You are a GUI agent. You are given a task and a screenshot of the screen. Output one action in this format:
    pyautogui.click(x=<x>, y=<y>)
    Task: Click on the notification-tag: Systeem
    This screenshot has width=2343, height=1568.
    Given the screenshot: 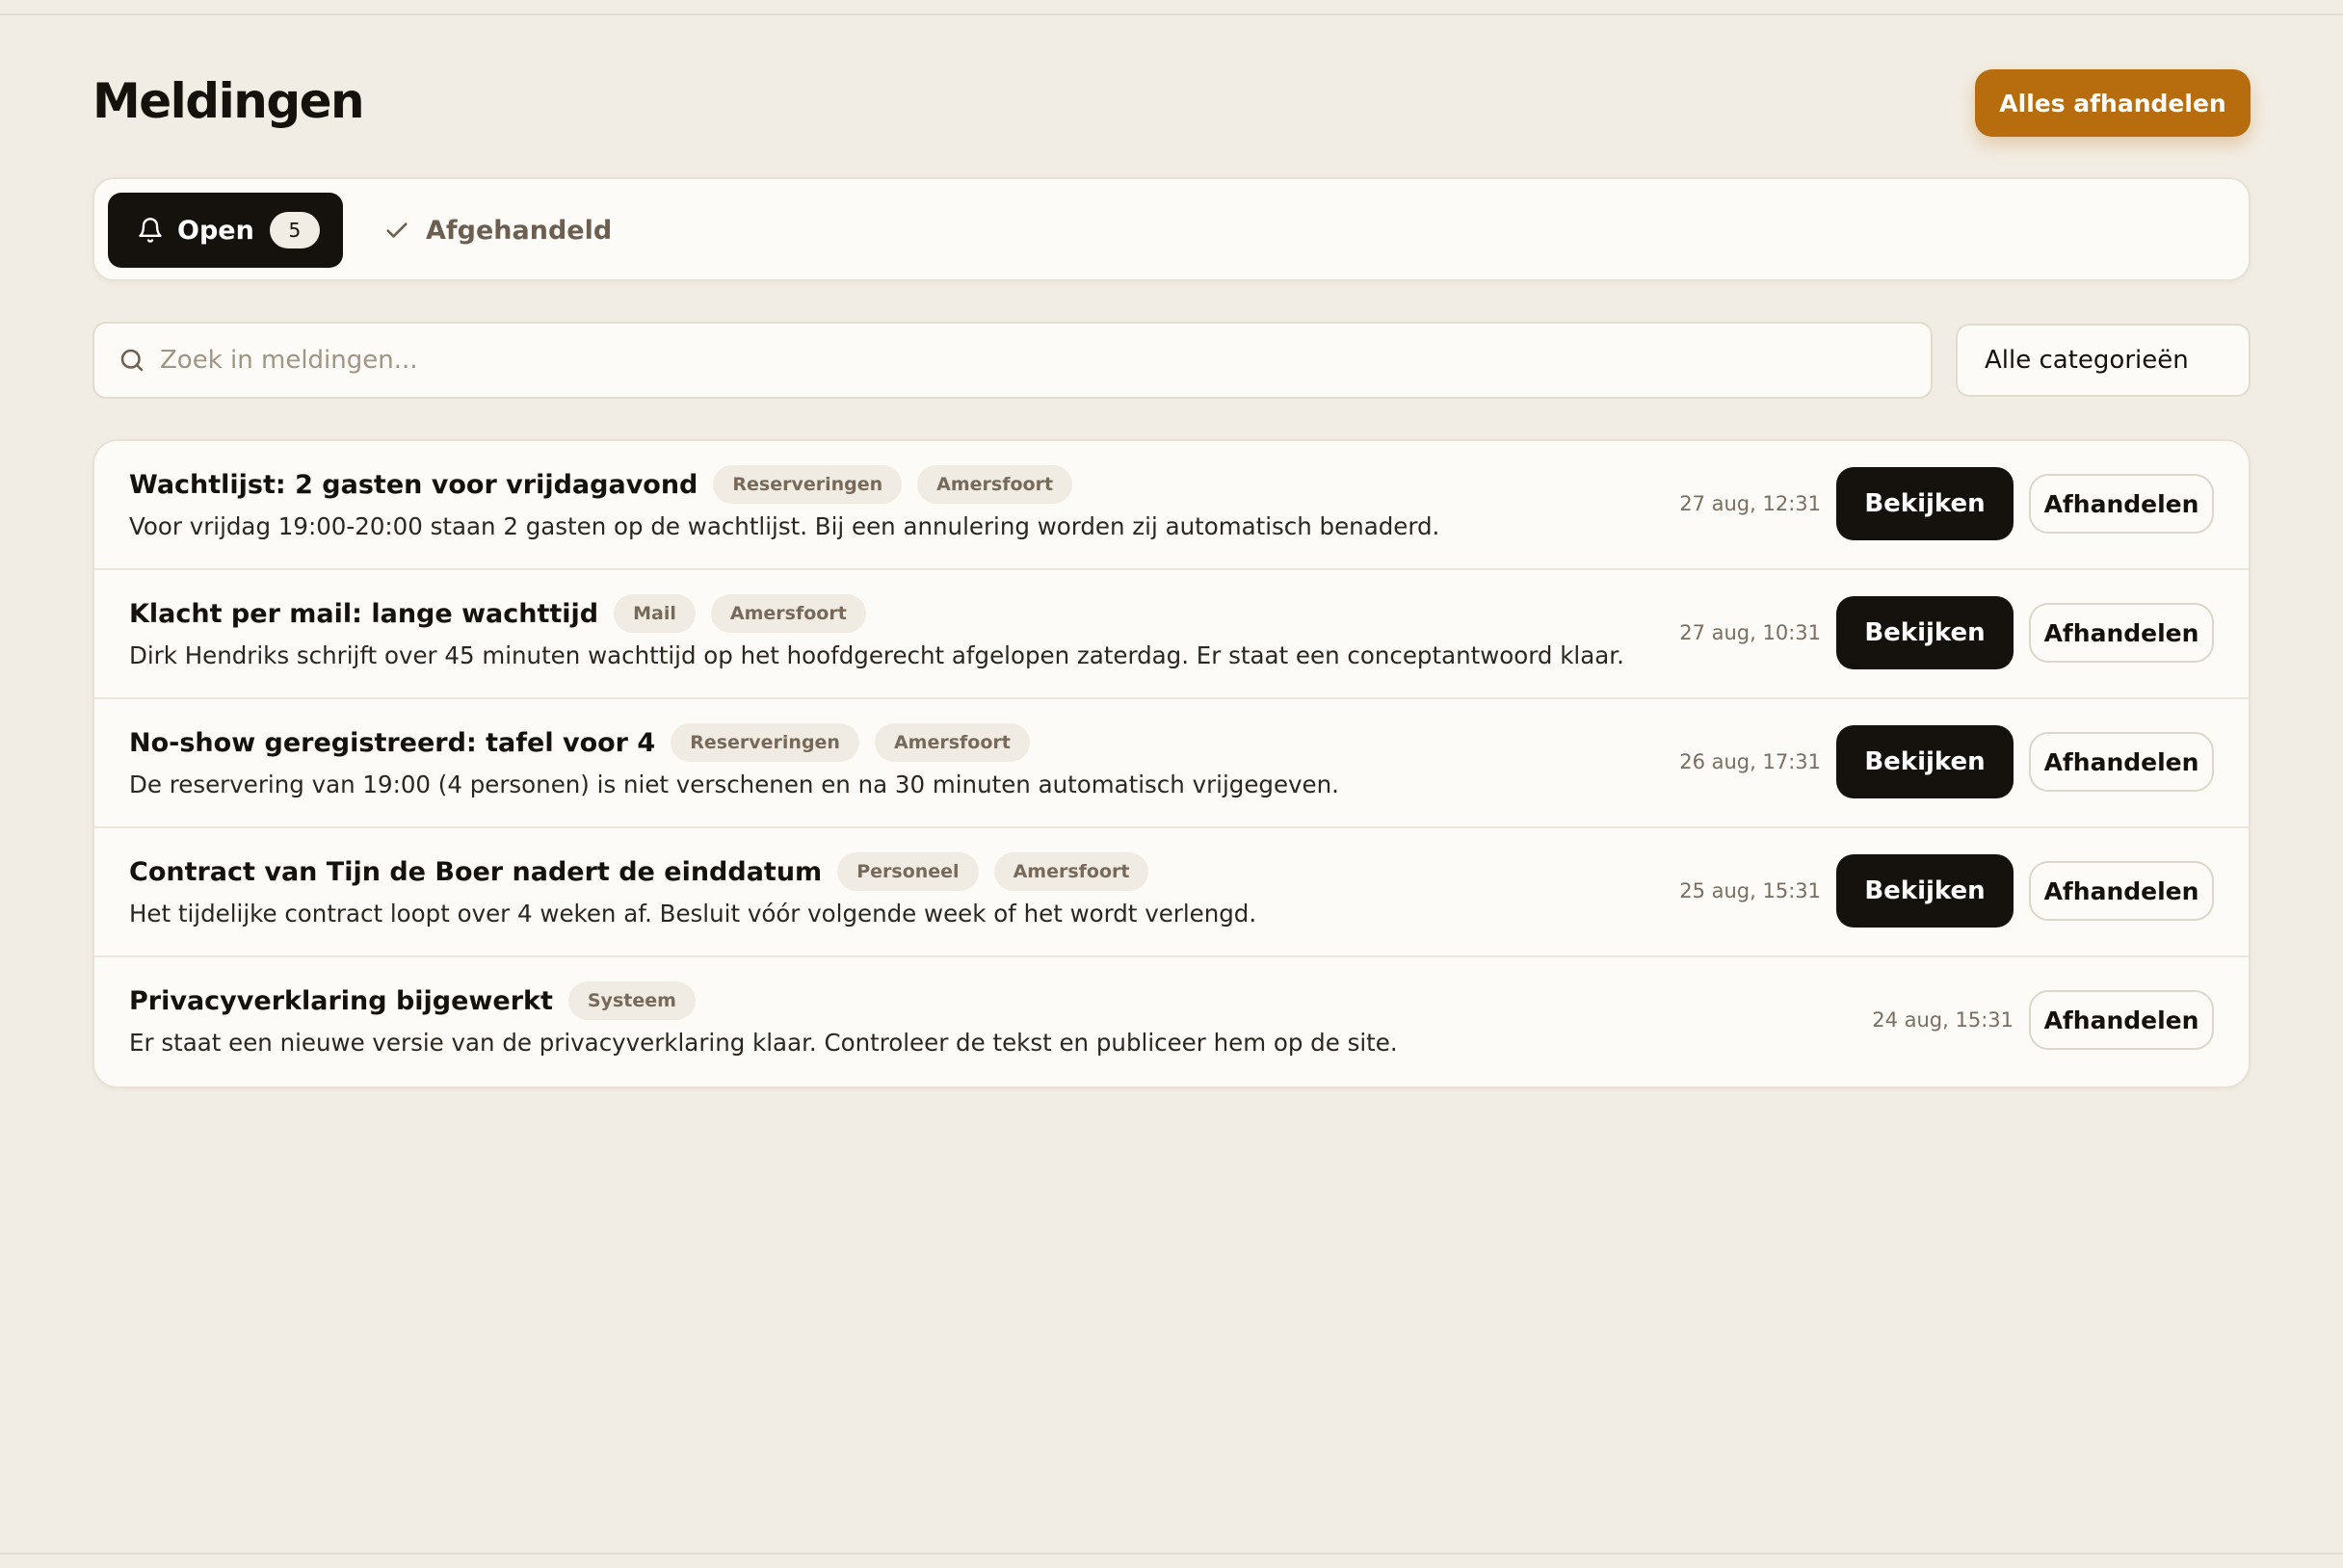 What is the action you would take?
    pyautogui.click(x=631, y=1000)
    